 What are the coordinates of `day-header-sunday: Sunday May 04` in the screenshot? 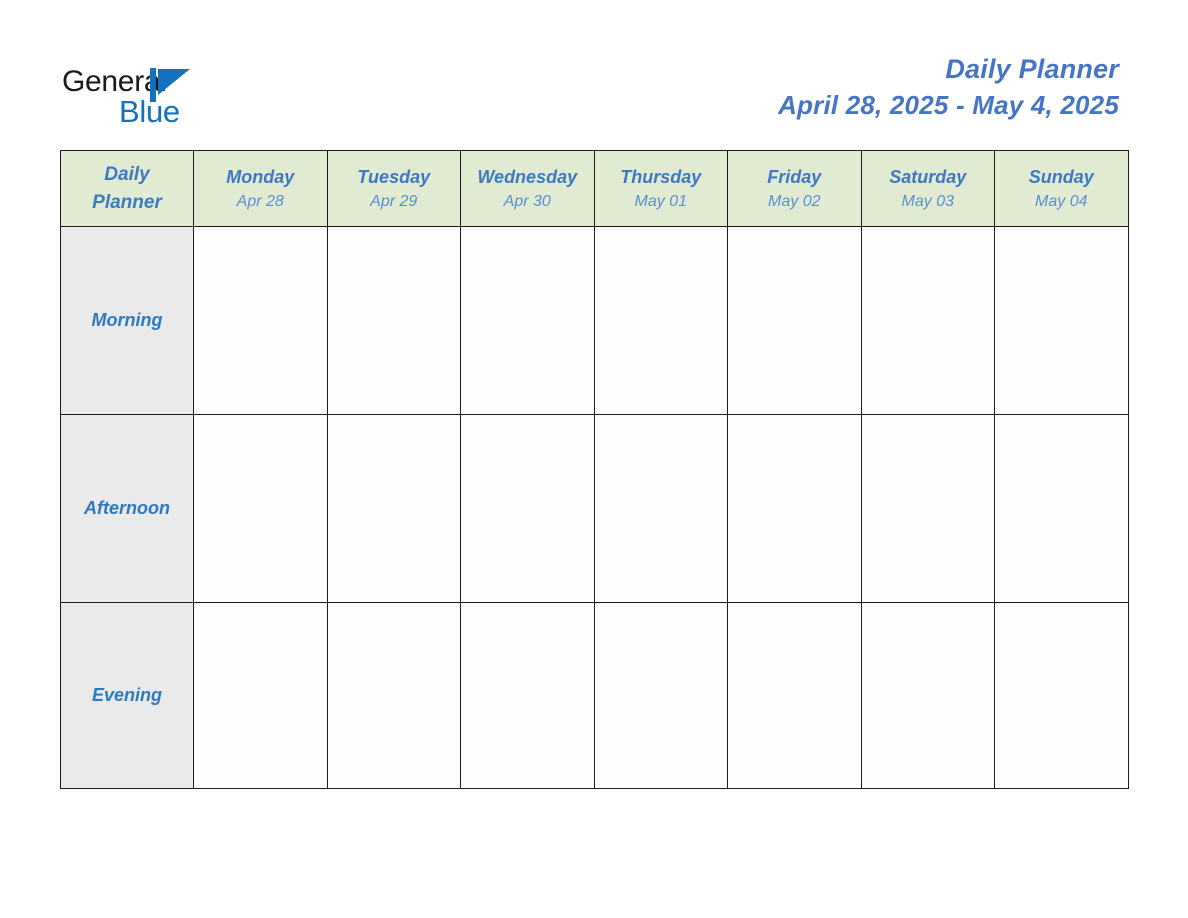 It's located at (1061, 188).